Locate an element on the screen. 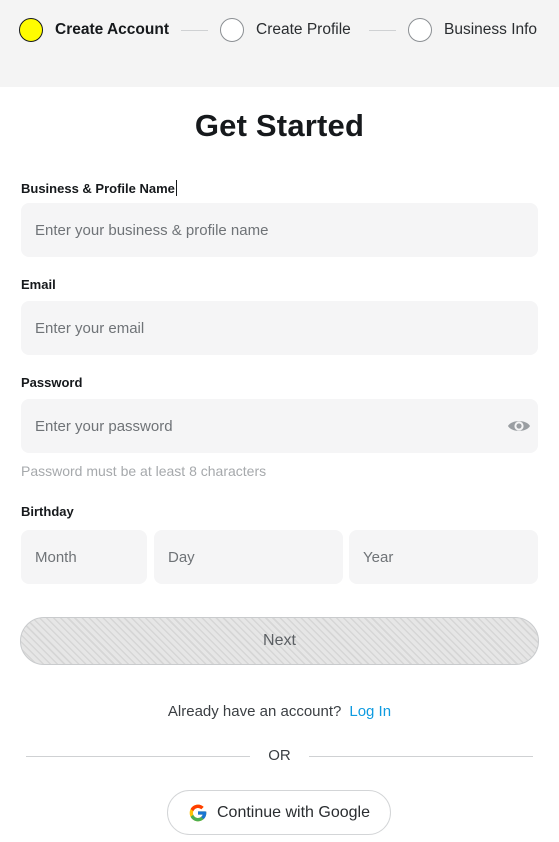 The image size is (559, 842). password-field is located at coordinates (279, 426).